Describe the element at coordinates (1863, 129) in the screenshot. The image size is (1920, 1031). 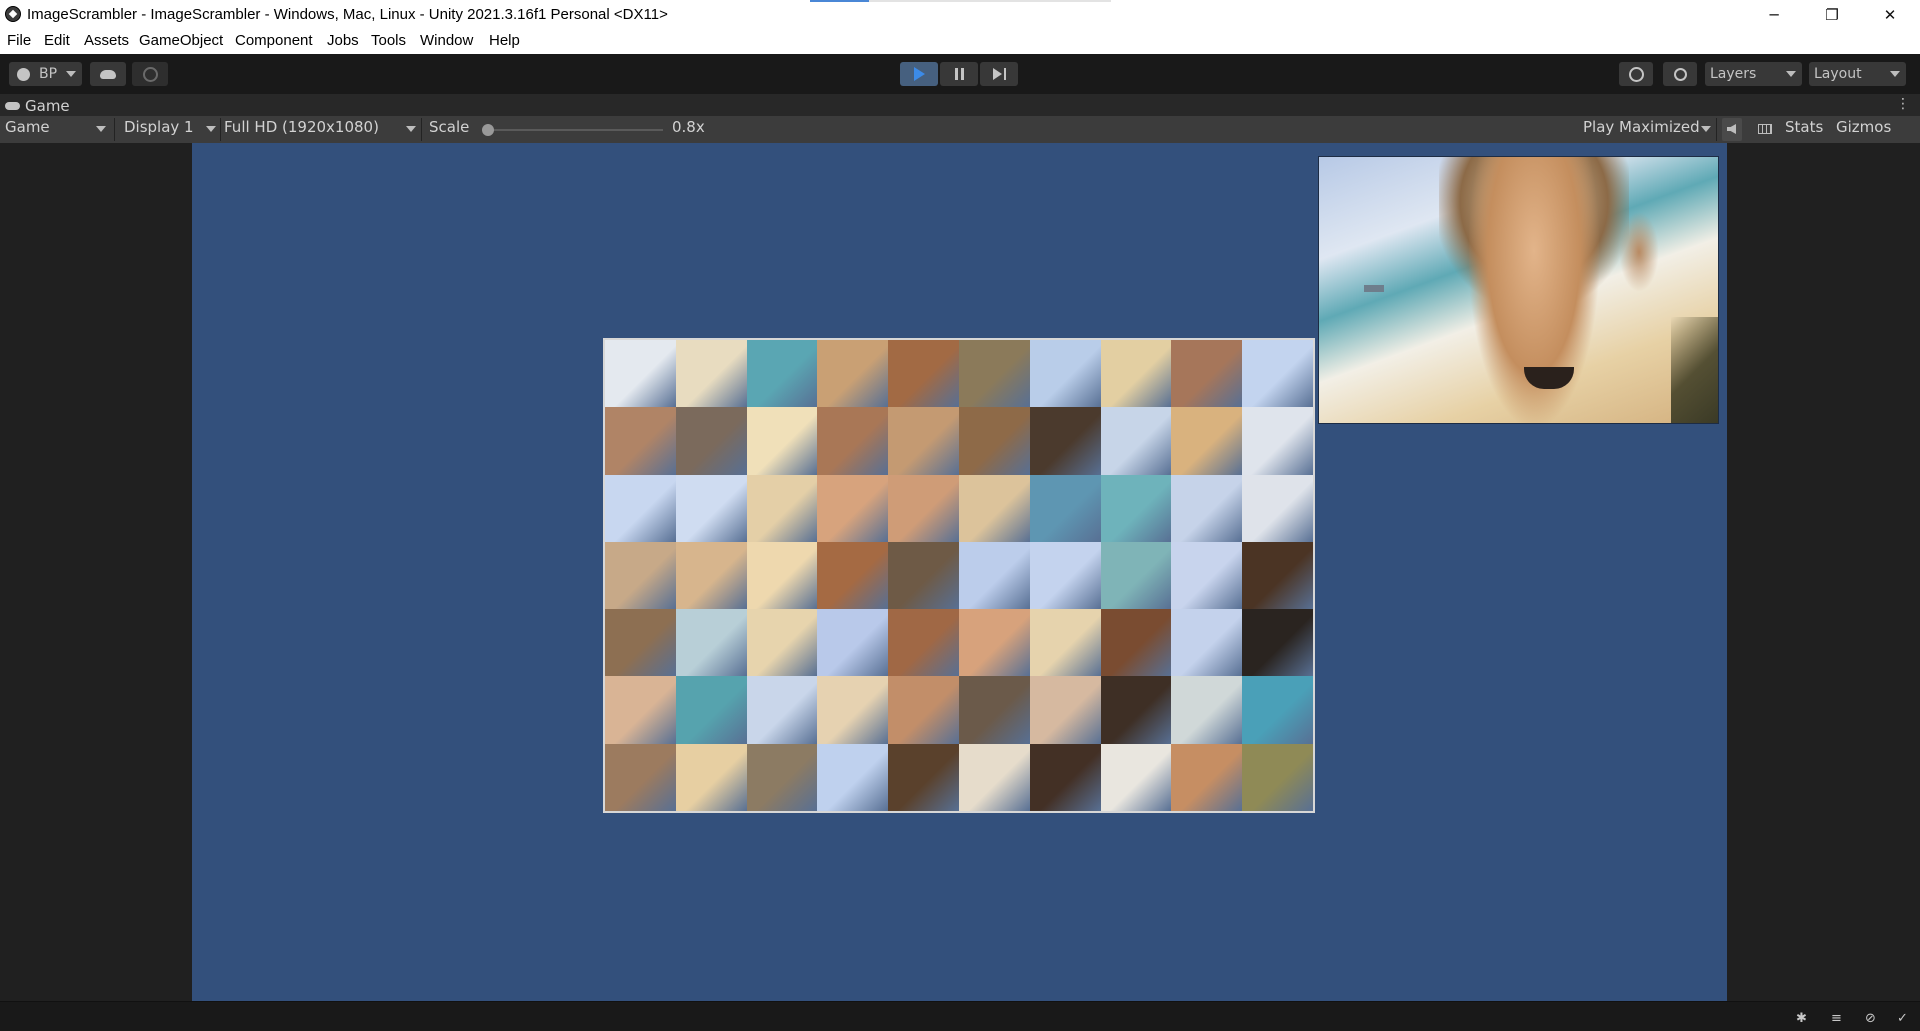
I see `gizmos-button: Gizmos` at that location.